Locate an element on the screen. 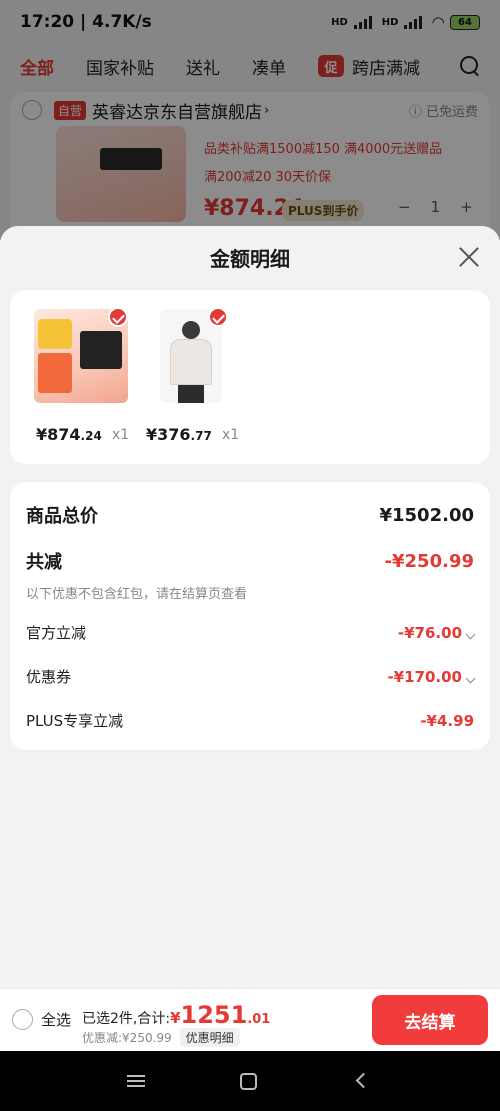  official-discount-label: 官方立减 is located at coordinates (56, 633).